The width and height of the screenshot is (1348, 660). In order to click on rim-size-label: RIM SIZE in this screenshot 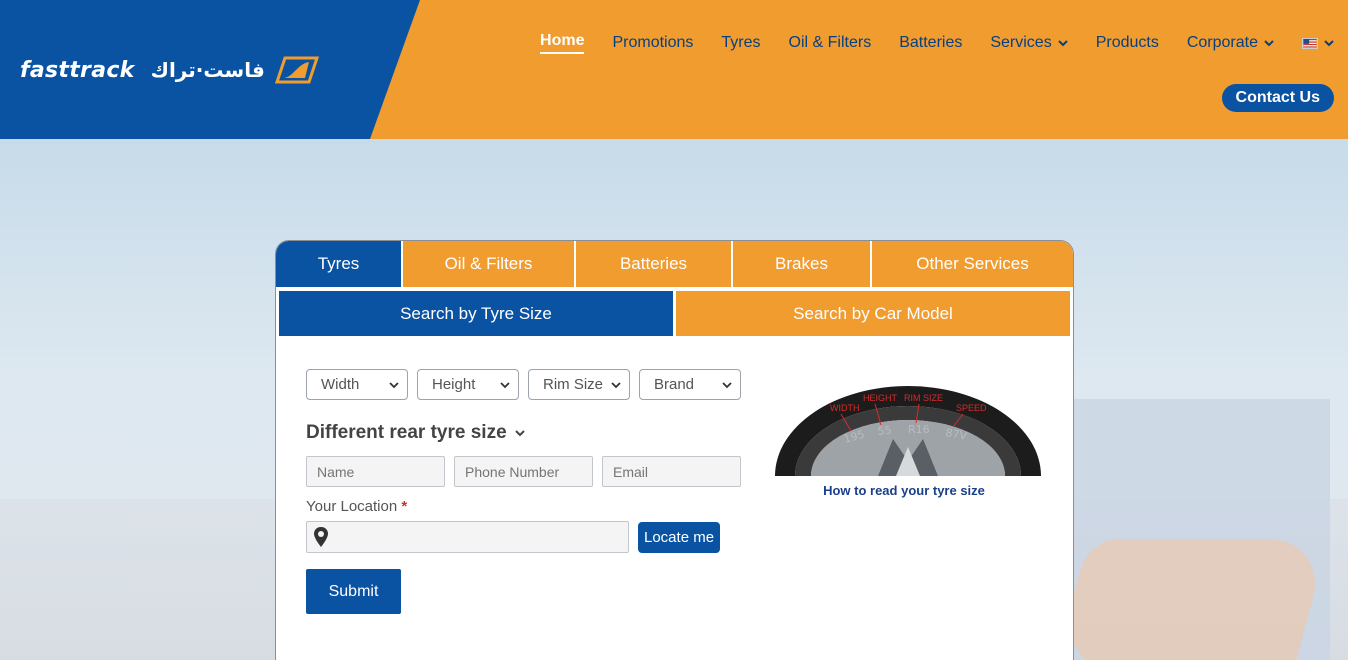, I will do `click(923, 398)`.